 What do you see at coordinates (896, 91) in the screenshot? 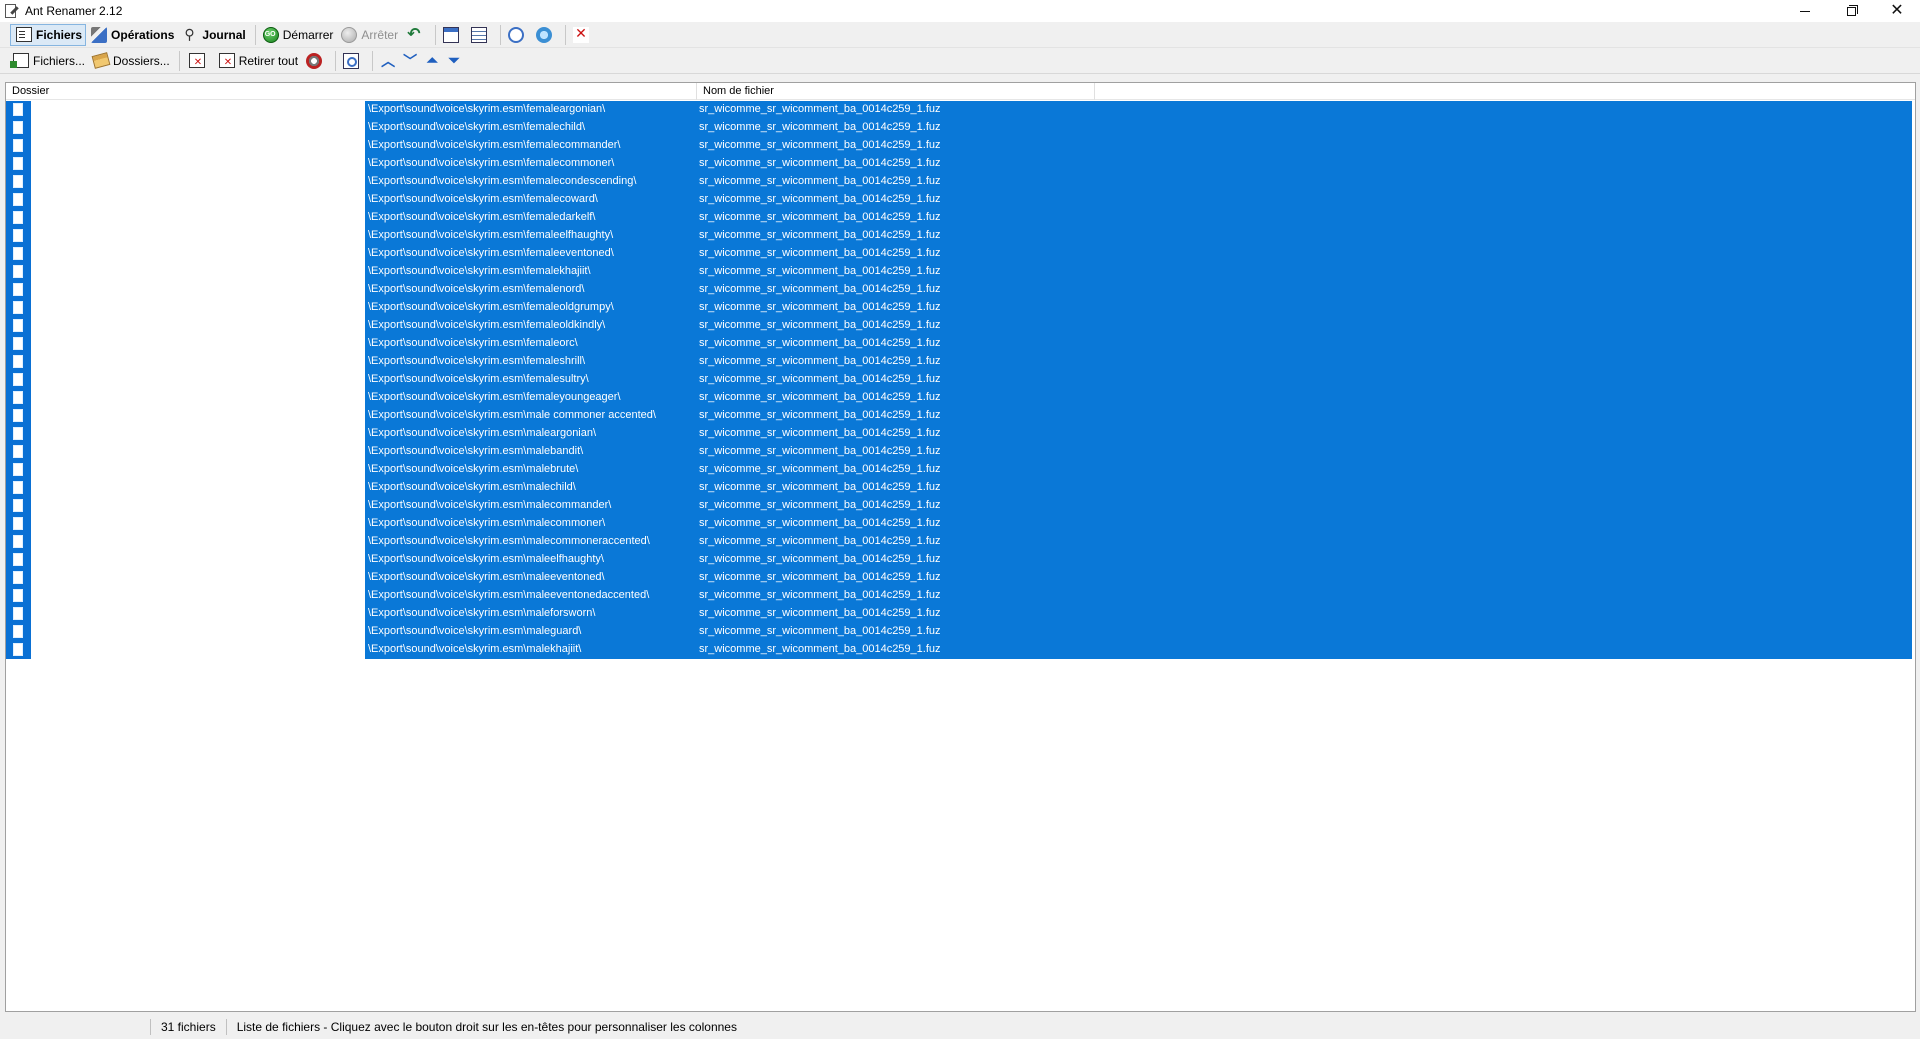
I see `column-header-filename: Nom de fichier` at bounding box center [896, 91].